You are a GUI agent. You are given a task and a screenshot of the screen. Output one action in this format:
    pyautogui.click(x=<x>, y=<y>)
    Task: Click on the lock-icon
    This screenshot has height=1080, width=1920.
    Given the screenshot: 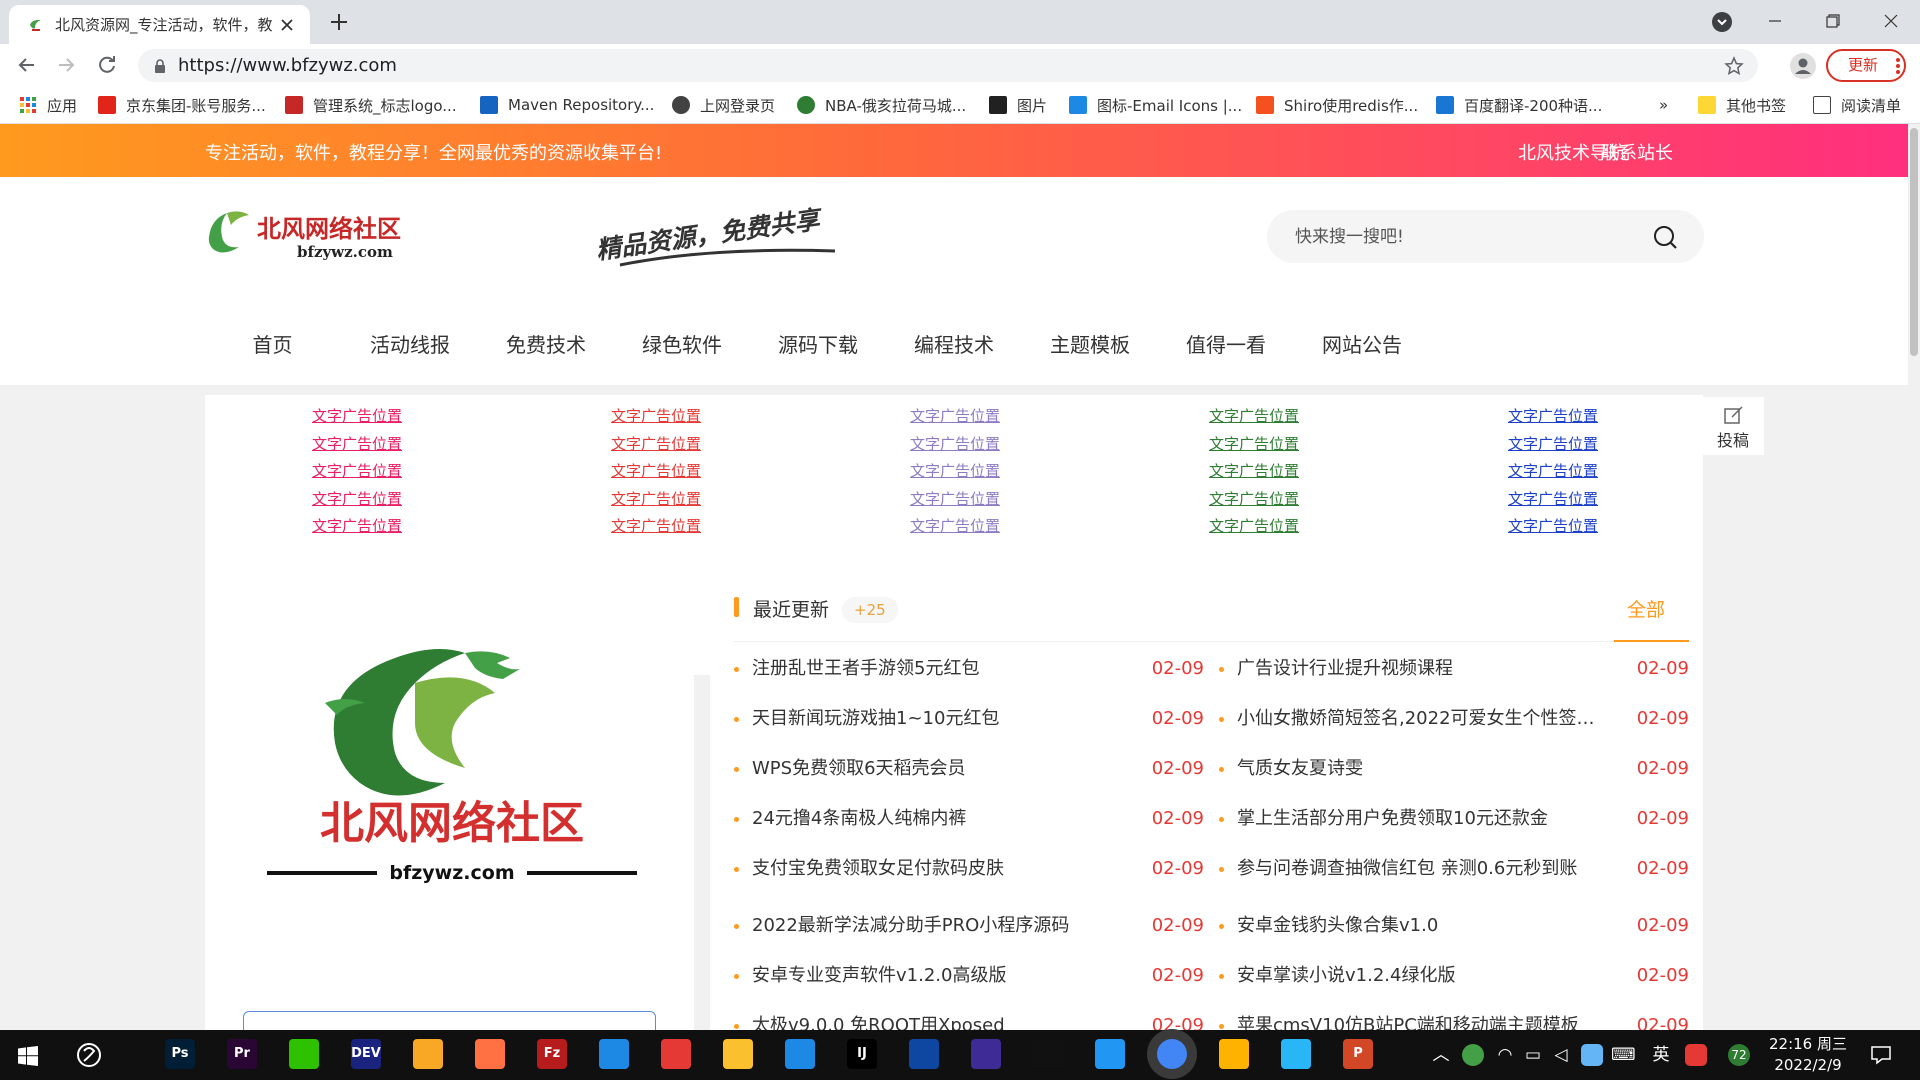 What is the action you would take?
    pyautogui.click(x=160, y=66)
    